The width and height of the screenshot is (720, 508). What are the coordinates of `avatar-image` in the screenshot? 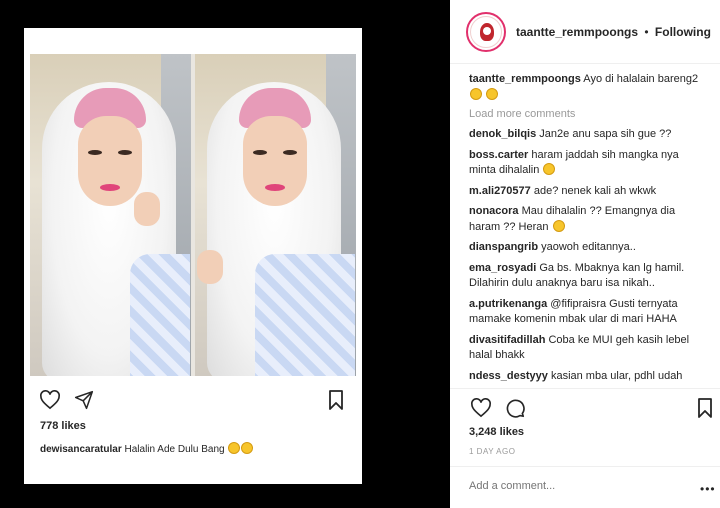 It's located at (486, 32).